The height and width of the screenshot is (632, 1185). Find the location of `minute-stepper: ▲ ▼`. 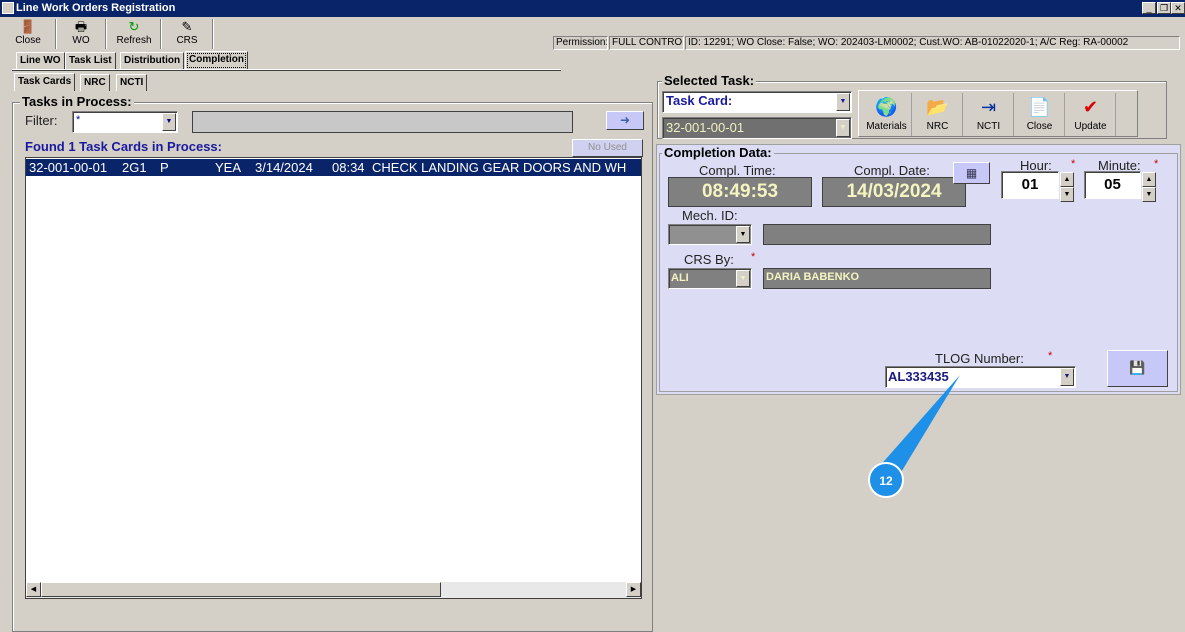

minute-stepper: ▲ ▼ is located at coordinates (1149, 187).